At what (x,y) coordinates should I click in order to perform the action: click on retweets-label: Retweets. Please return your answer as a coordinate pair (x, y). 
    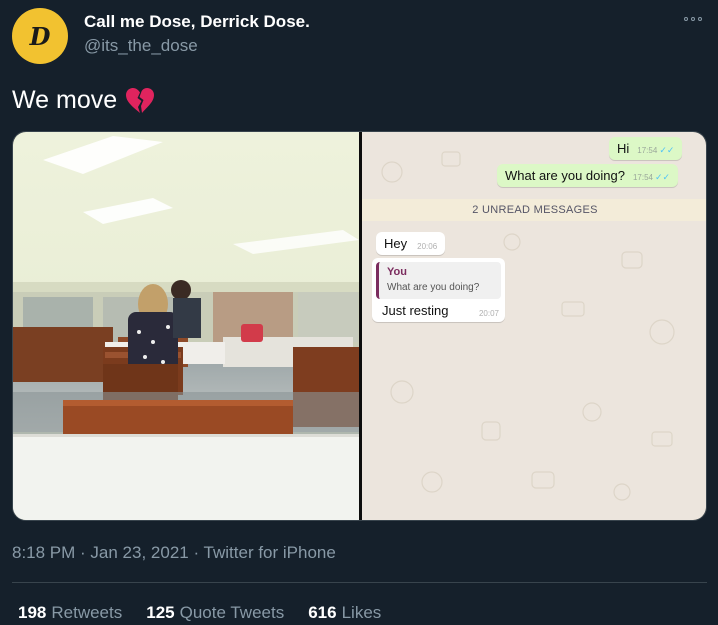
    Looking at the image, I should click on (87, 612).